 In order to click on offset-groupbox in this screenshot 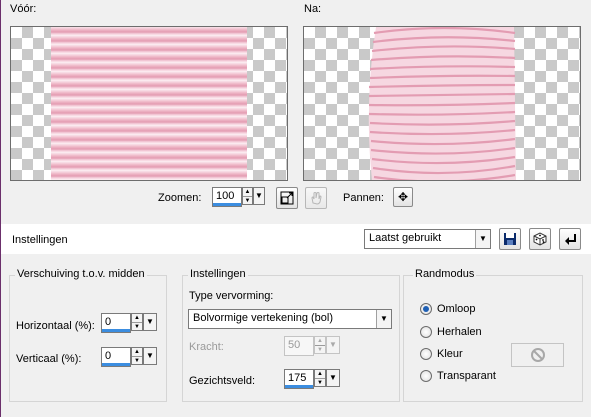, I will do `click(88, 338)`.